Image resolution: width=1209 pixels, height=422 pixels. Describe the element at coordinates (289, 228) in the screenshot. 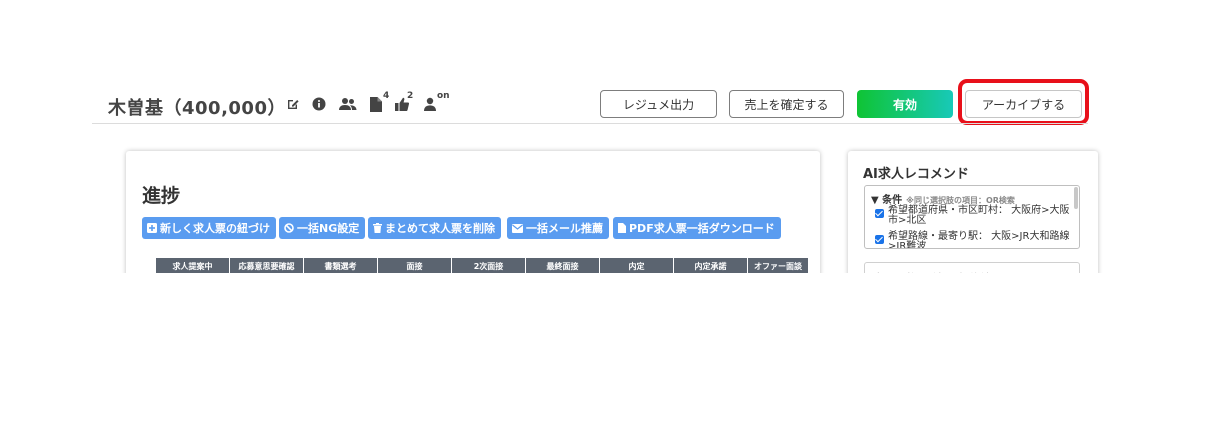

I see `ban-icon` at that location.